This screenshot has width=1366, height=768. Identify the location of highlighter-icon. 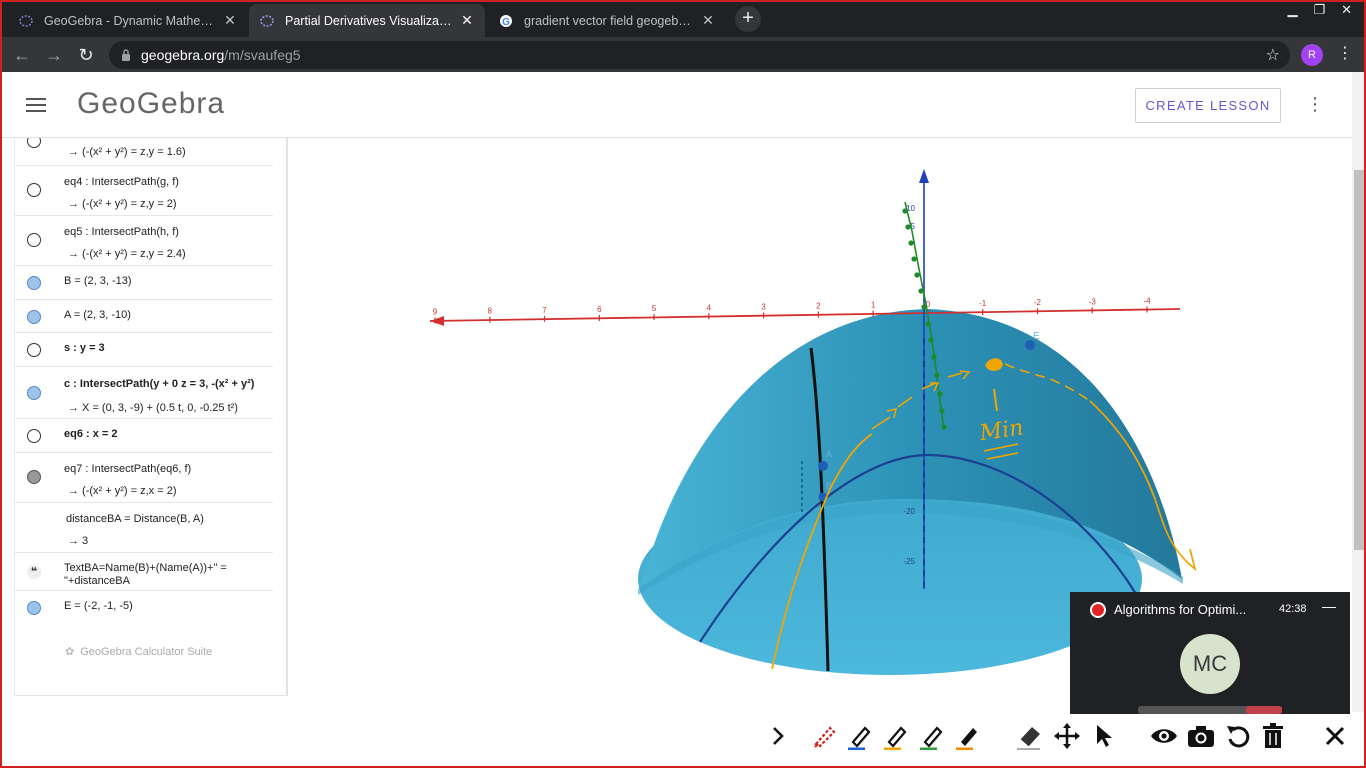
(967, 736).